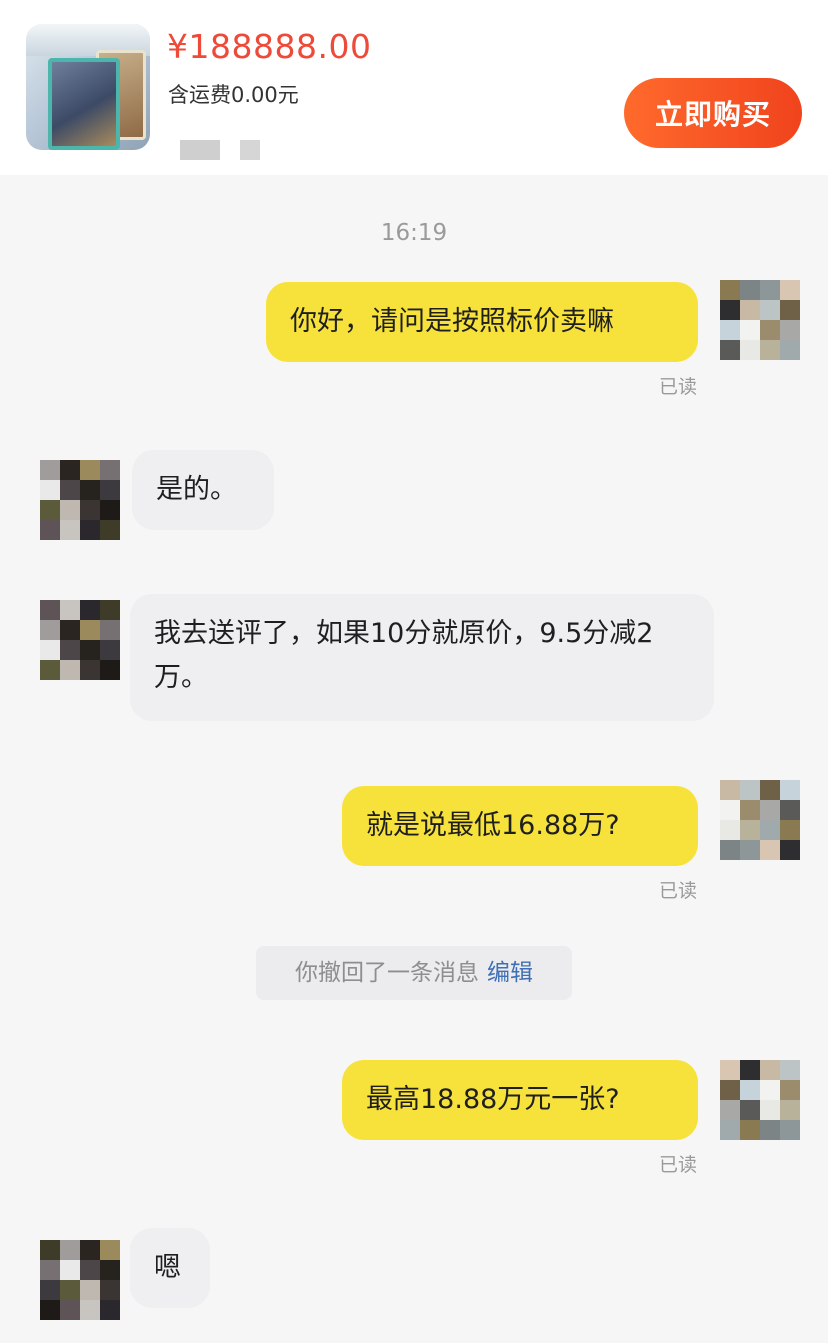 The height and width of the screenshot is (1343, 828). Describe the element at coordinates (482, 322) in the screenshot. I see `outgoing-message-bubble: 你好，请问是按照标价卖嘛` at that location.